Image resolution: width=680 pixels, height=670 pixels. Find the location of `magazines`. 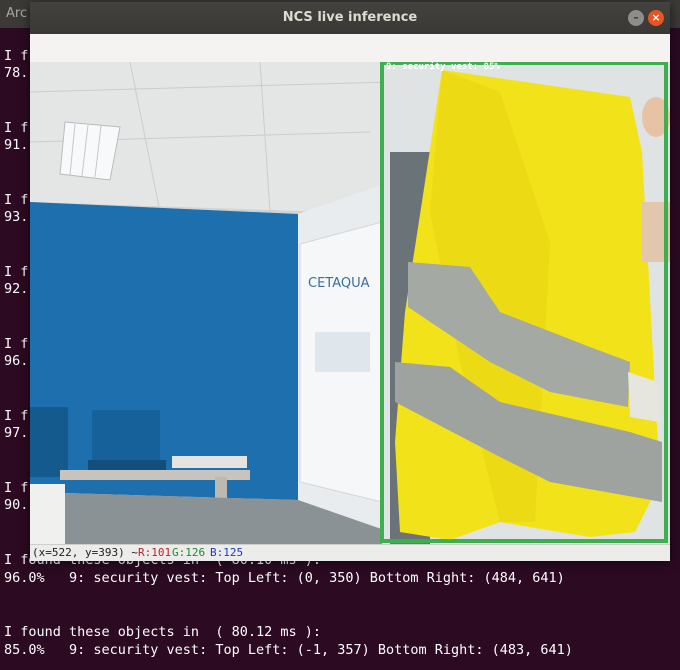

magazines is located at coordinates (209, 462).